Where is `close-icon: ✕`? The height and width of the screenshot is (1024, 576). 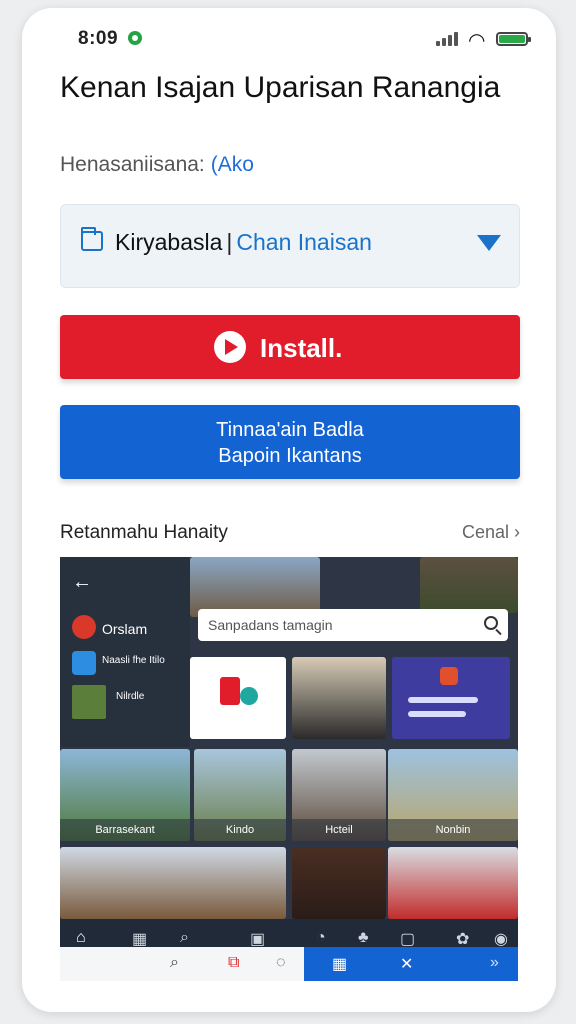
close-icon: ✕ is located at coordinates (406, 964).